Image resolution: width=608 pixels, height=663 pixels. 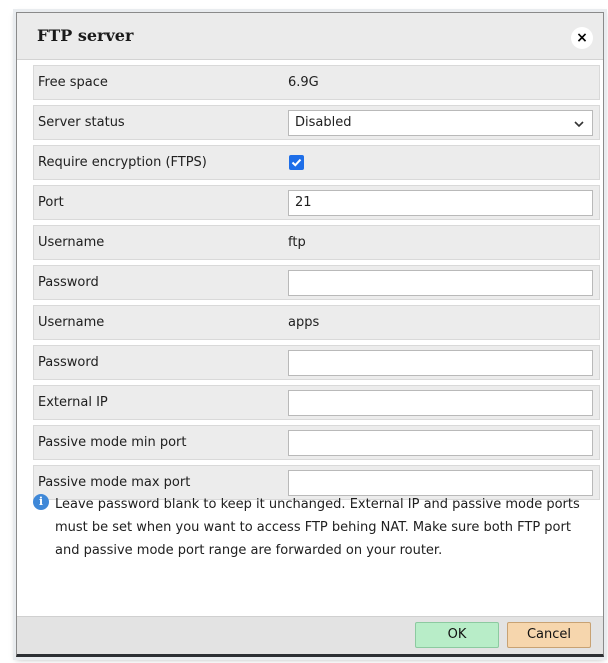 What do you see at coordinates (73, 402) in the screenshot?
I see `external-ip-label: External IP` at bounding box center [73, 402].